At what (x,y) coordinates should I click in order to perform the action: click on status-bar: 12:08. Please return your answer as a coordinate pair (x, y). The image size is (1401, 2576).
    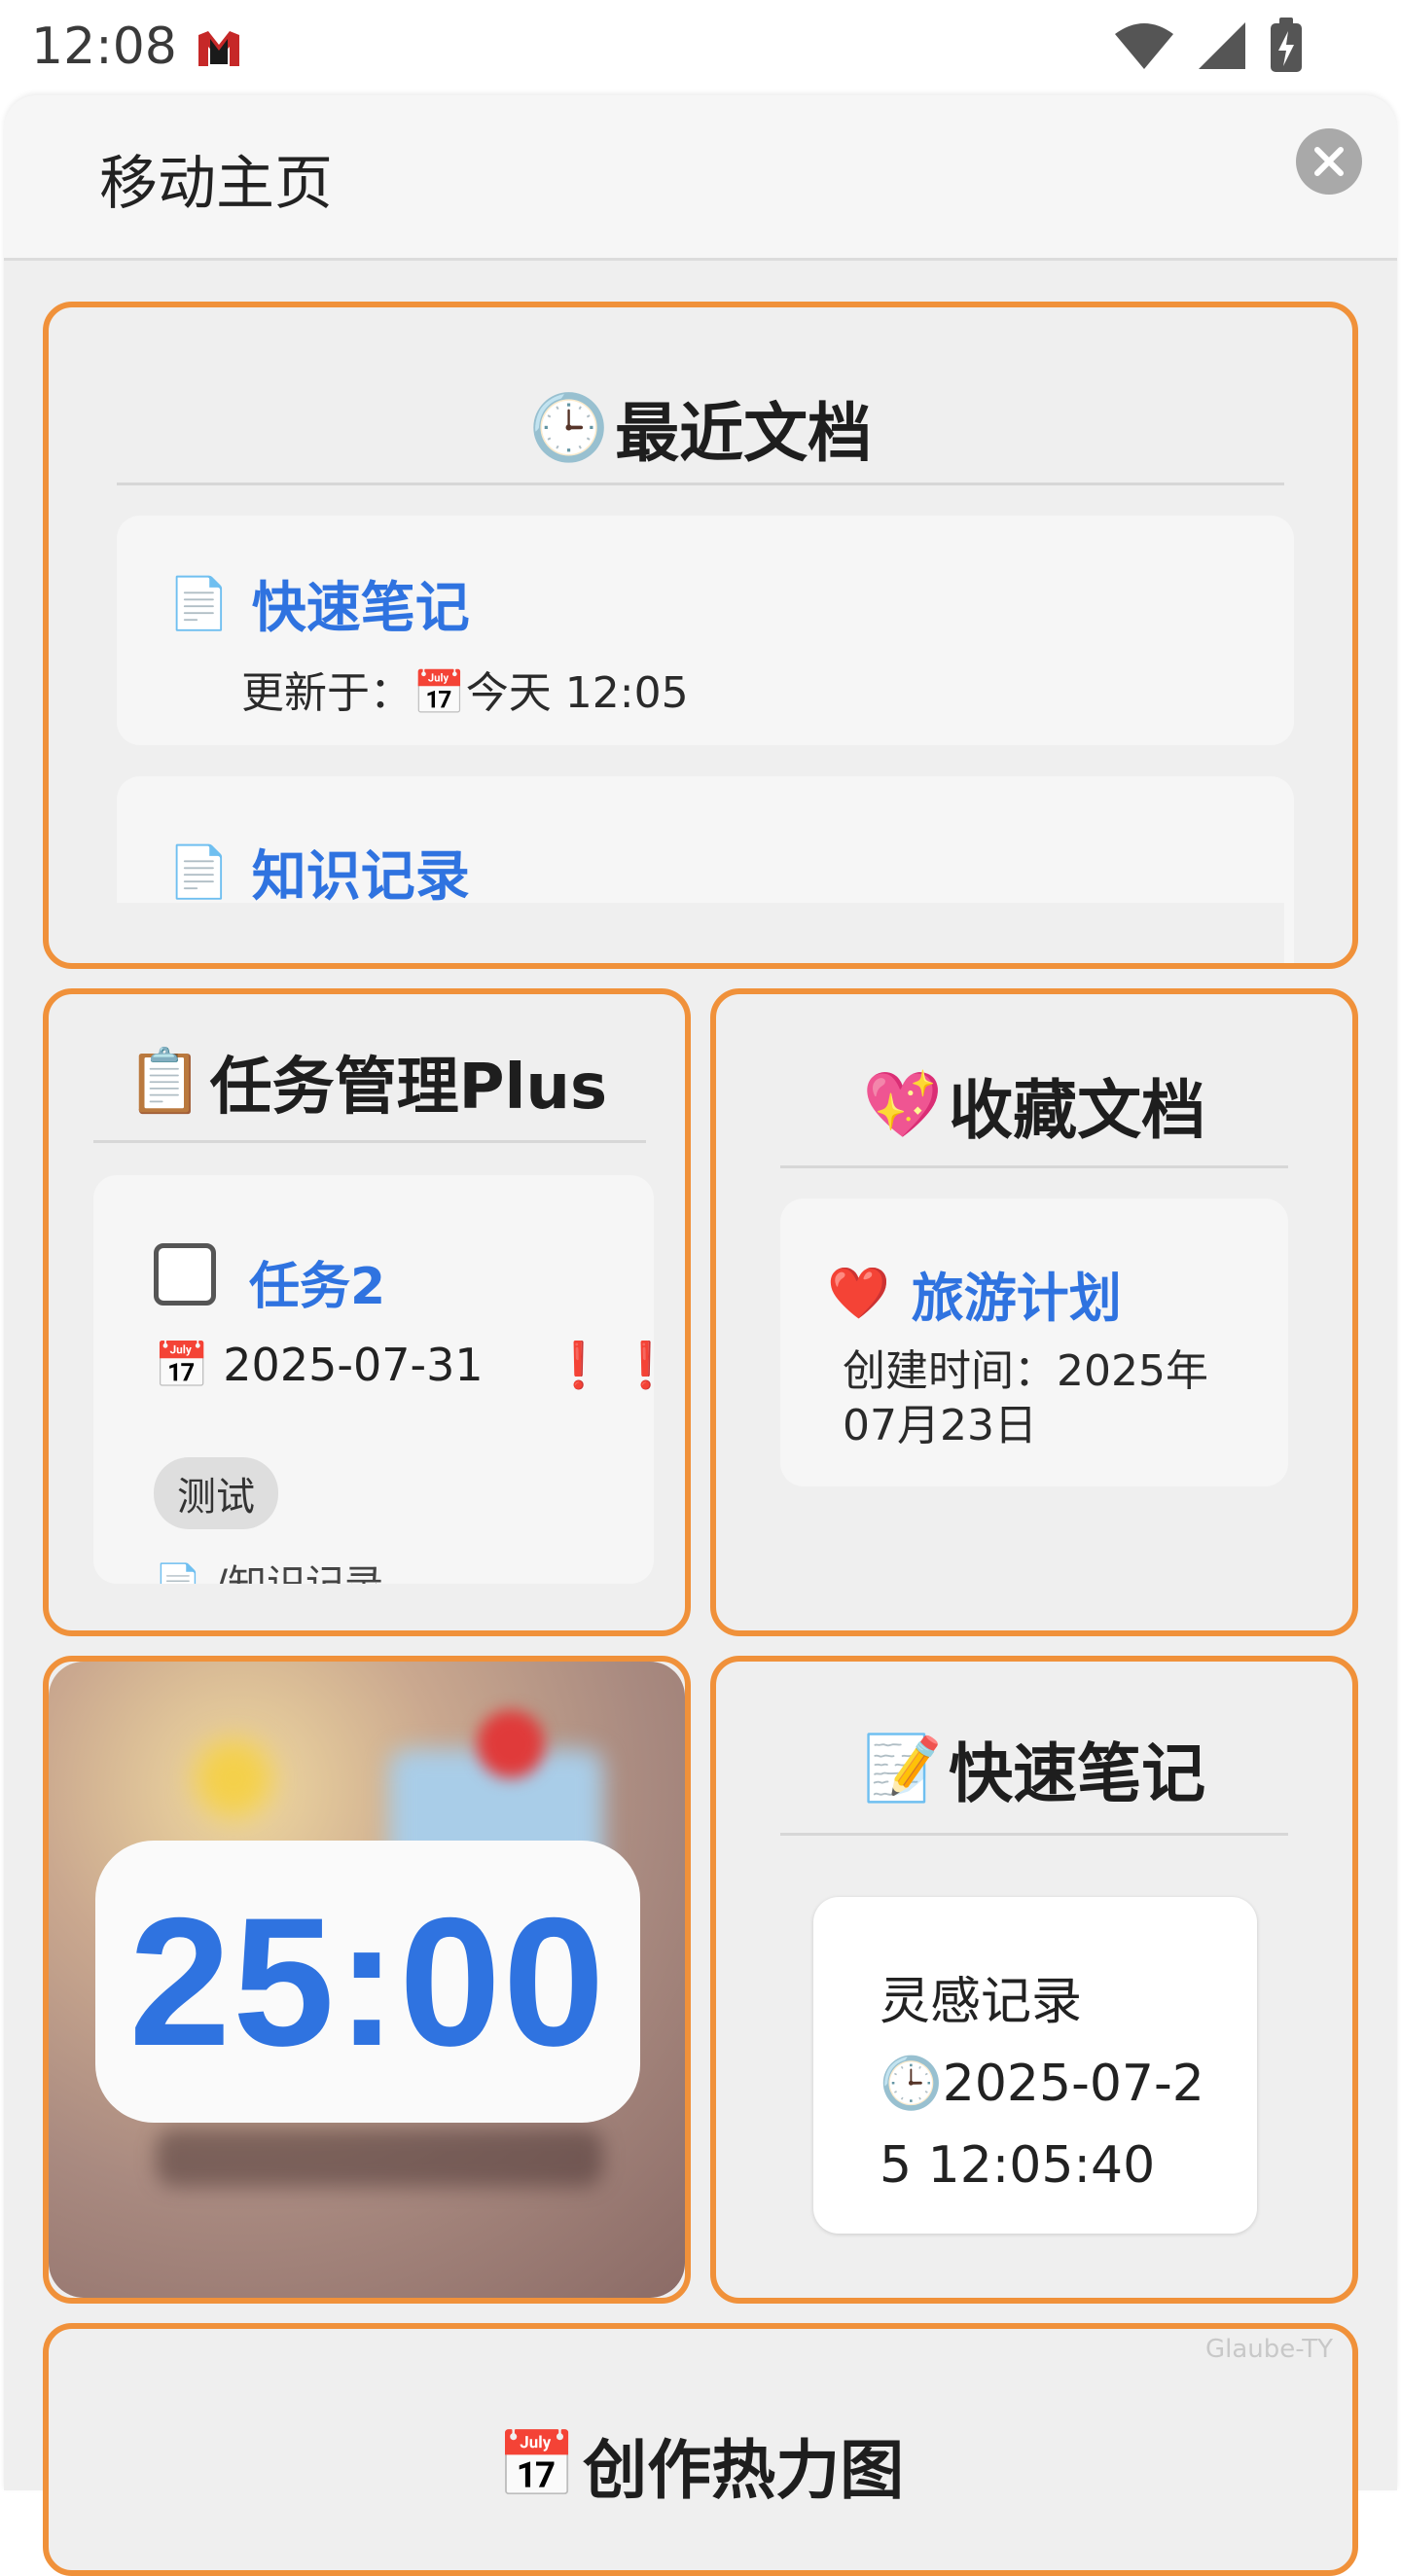
    Looking at the image, I should click on (700, 47).